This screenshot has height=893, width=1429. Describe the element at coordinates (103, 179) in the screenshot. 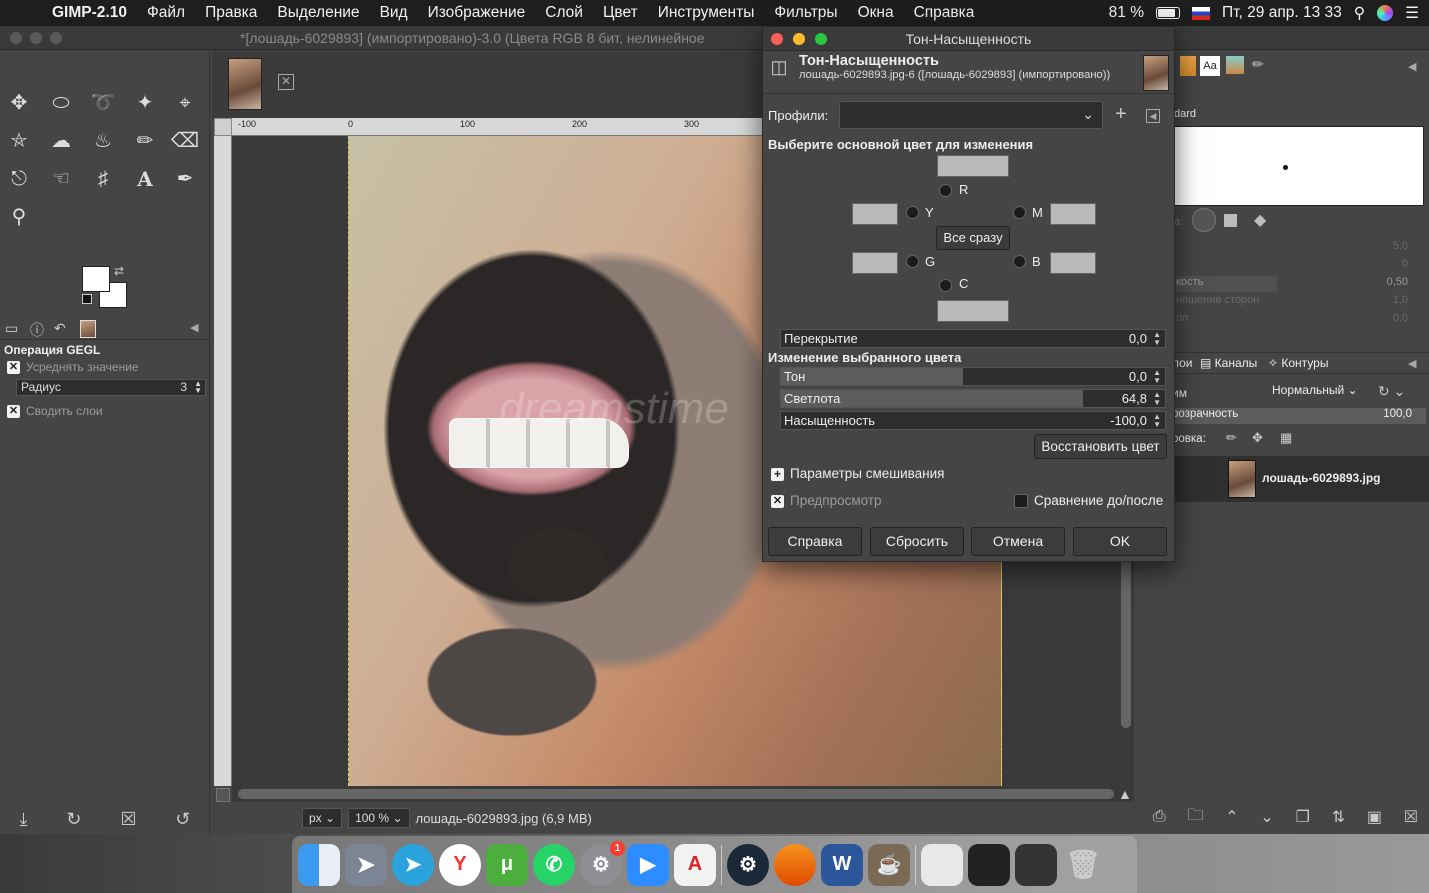

I see `paths-tool-icon: ♯` at that location.